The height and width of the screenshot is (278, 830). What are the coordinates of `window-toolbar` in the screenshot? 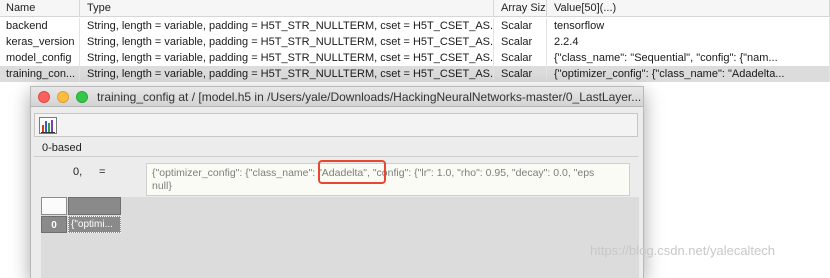 It's located at (336, 125).